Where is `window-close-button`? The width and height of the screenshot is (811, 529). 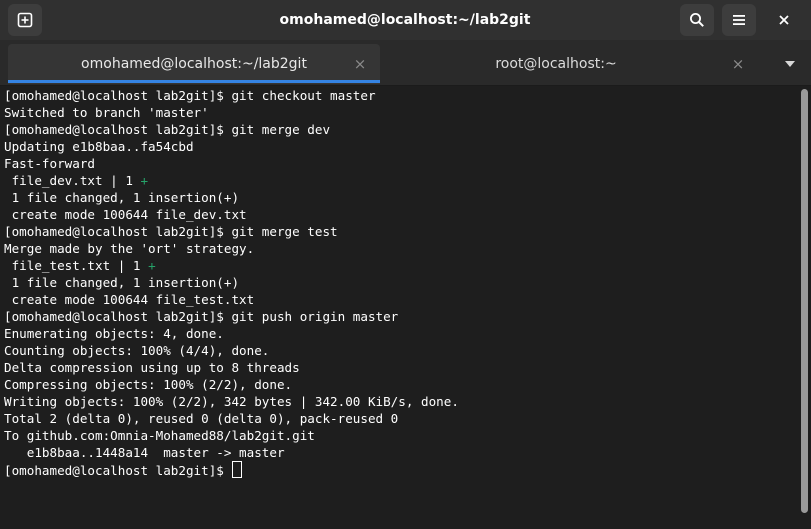 window-close-button is located at coordinates (784, 20).